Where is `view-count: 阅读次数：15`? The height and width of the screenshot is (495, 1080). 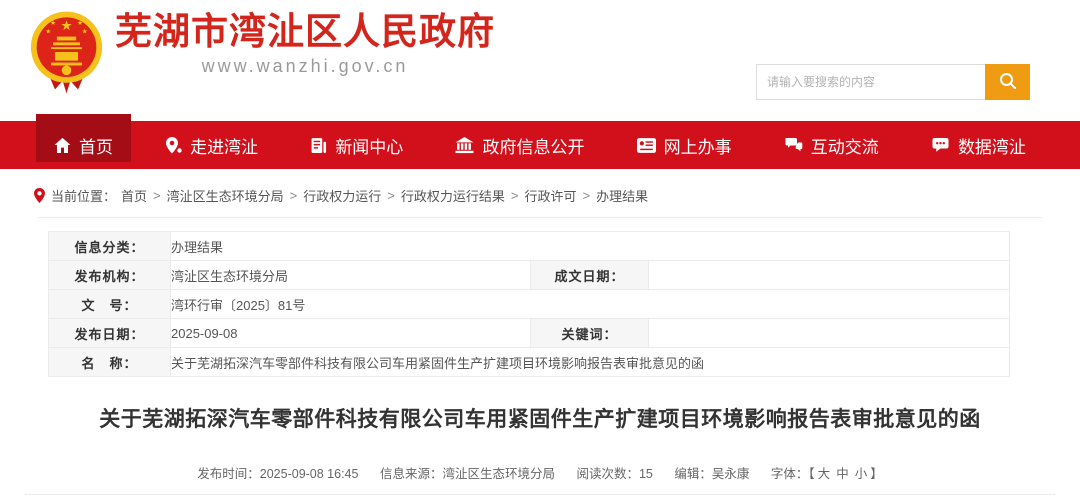 view-count: 阅读次数：15 is located at coordinates (614, 474).